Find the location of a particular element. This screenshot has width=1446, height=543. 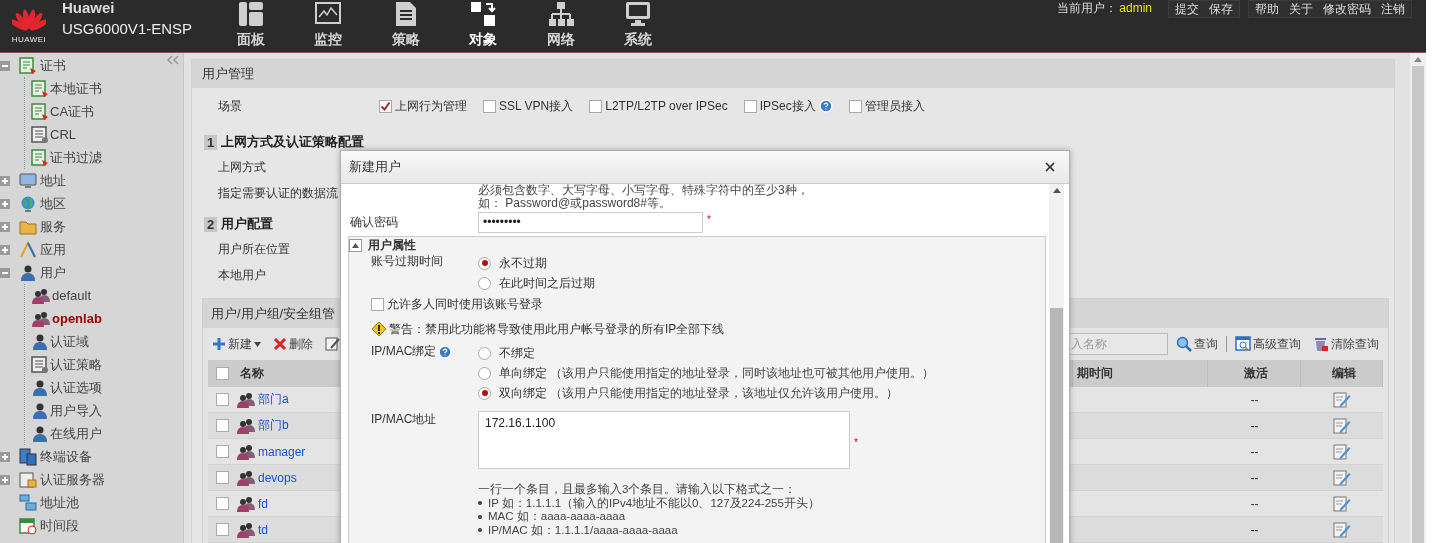

group-title: 用户属性 is located at coordinates (392, 245).